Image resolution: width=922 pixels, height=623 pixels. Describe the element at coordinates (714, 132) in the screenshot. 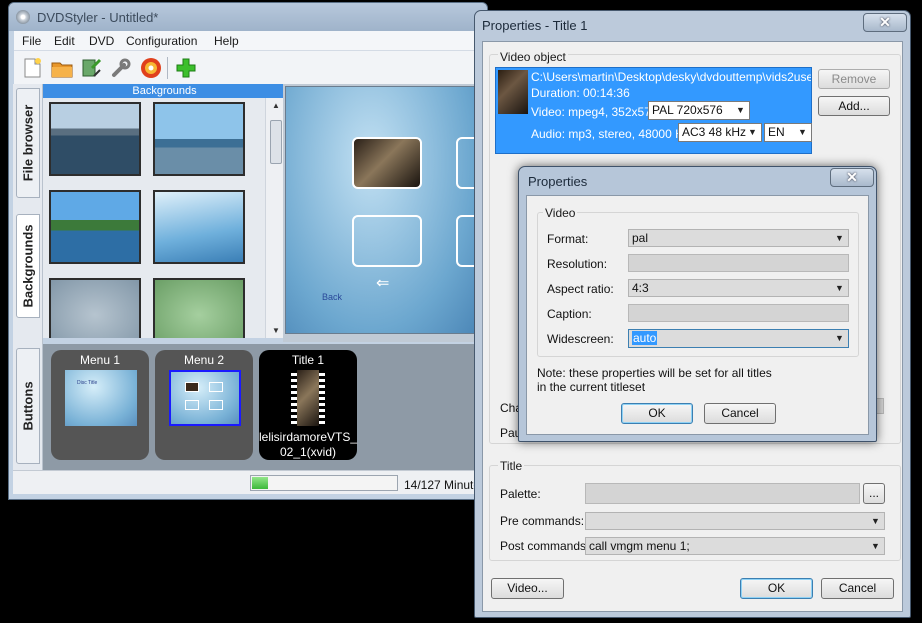

I see `audio-format-value: AC3 48 kHz` at that location.